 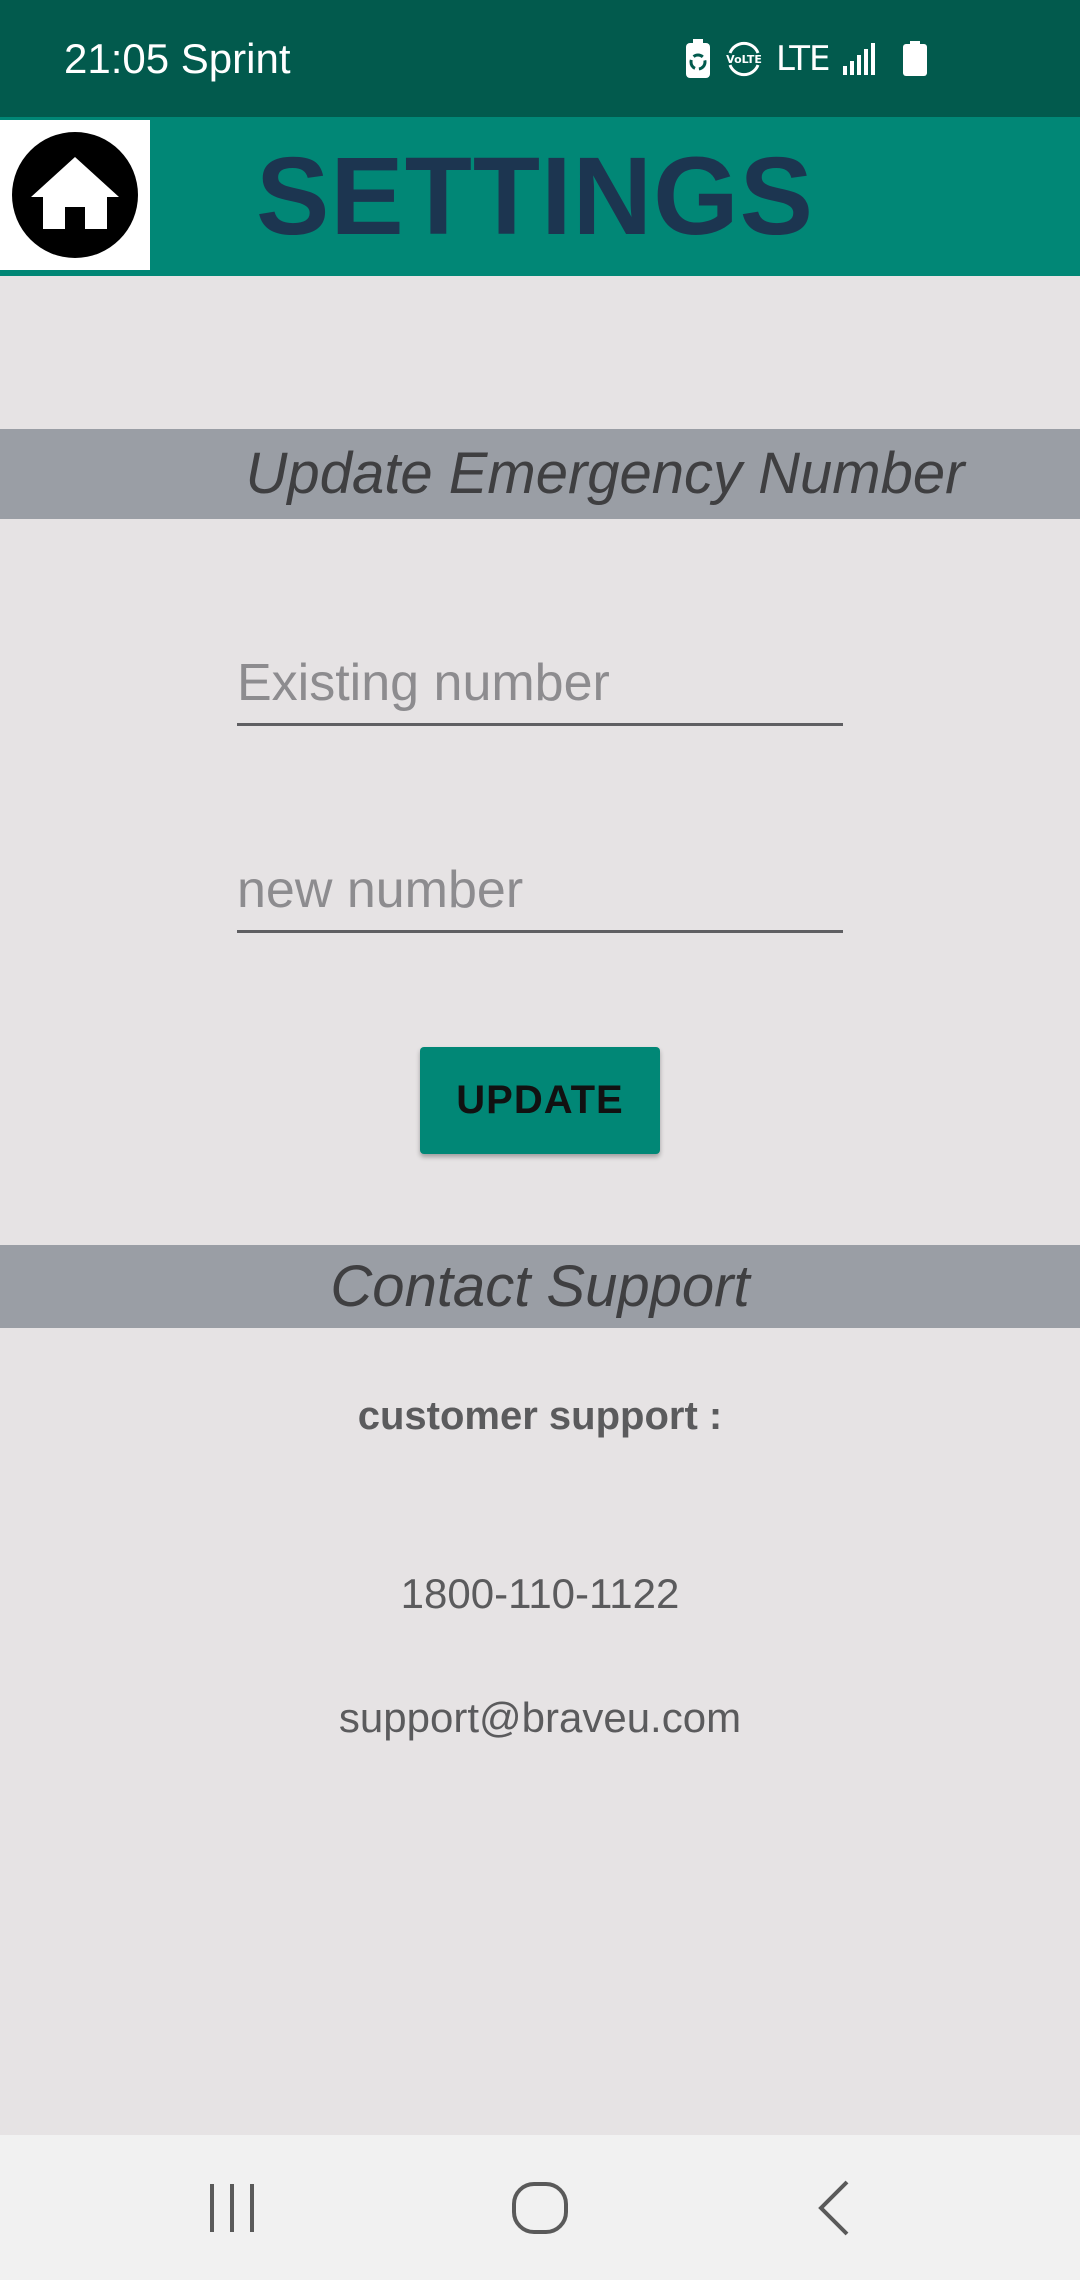 I want to click on support-header-label: Contact Support, so click(x=540, y=1286).